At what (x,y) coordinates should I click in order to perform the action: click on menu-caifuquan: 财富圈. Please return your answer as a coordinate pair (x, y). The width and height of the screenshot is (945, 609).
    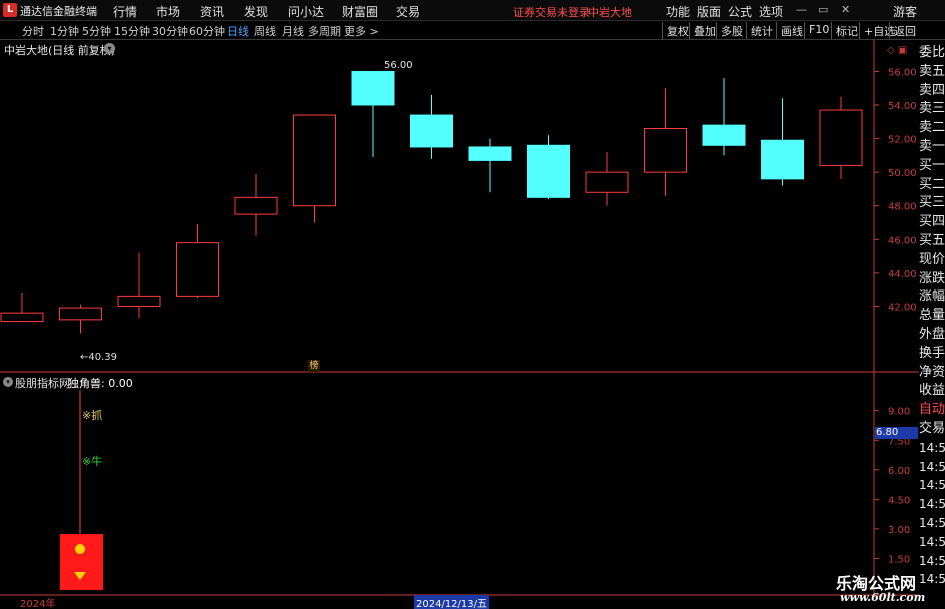
    Looking at the image, I should click on (360, 11).